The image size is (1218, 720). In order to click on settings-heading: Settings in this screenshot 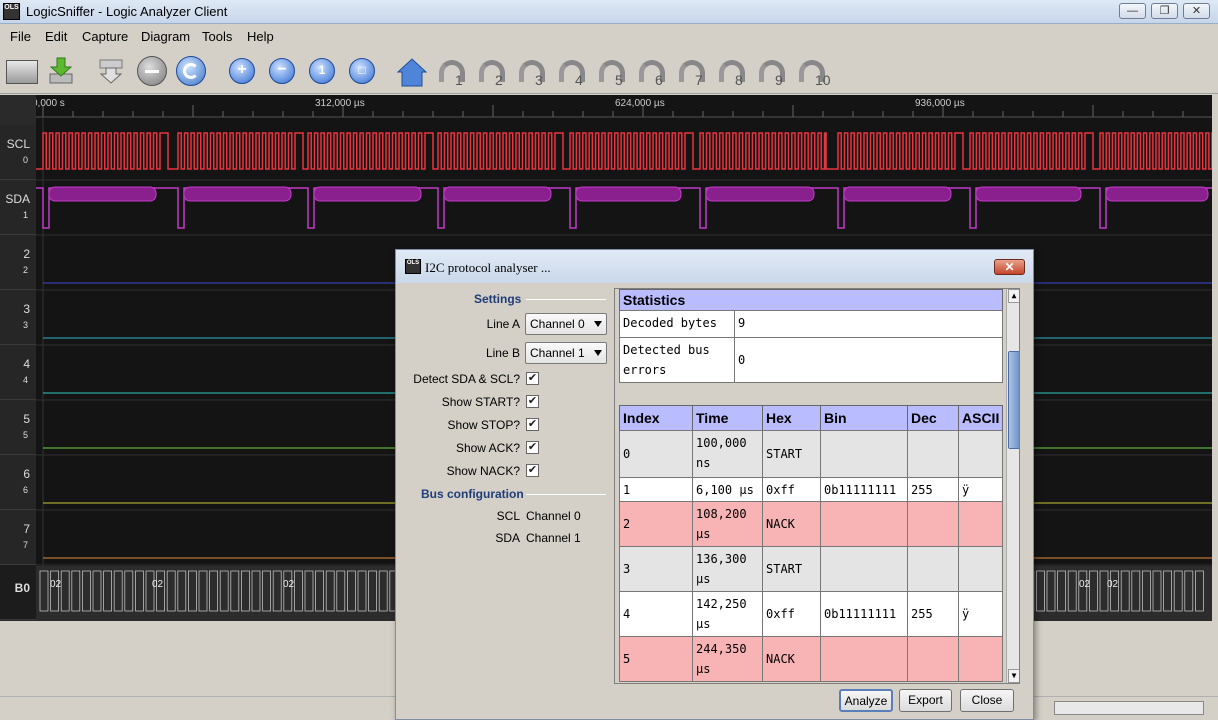, I will do `click(498, 299)`.